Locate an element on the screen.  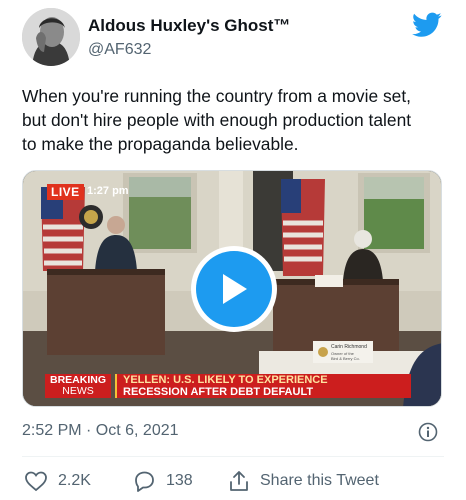
divider is located at coordinates (233, 456).